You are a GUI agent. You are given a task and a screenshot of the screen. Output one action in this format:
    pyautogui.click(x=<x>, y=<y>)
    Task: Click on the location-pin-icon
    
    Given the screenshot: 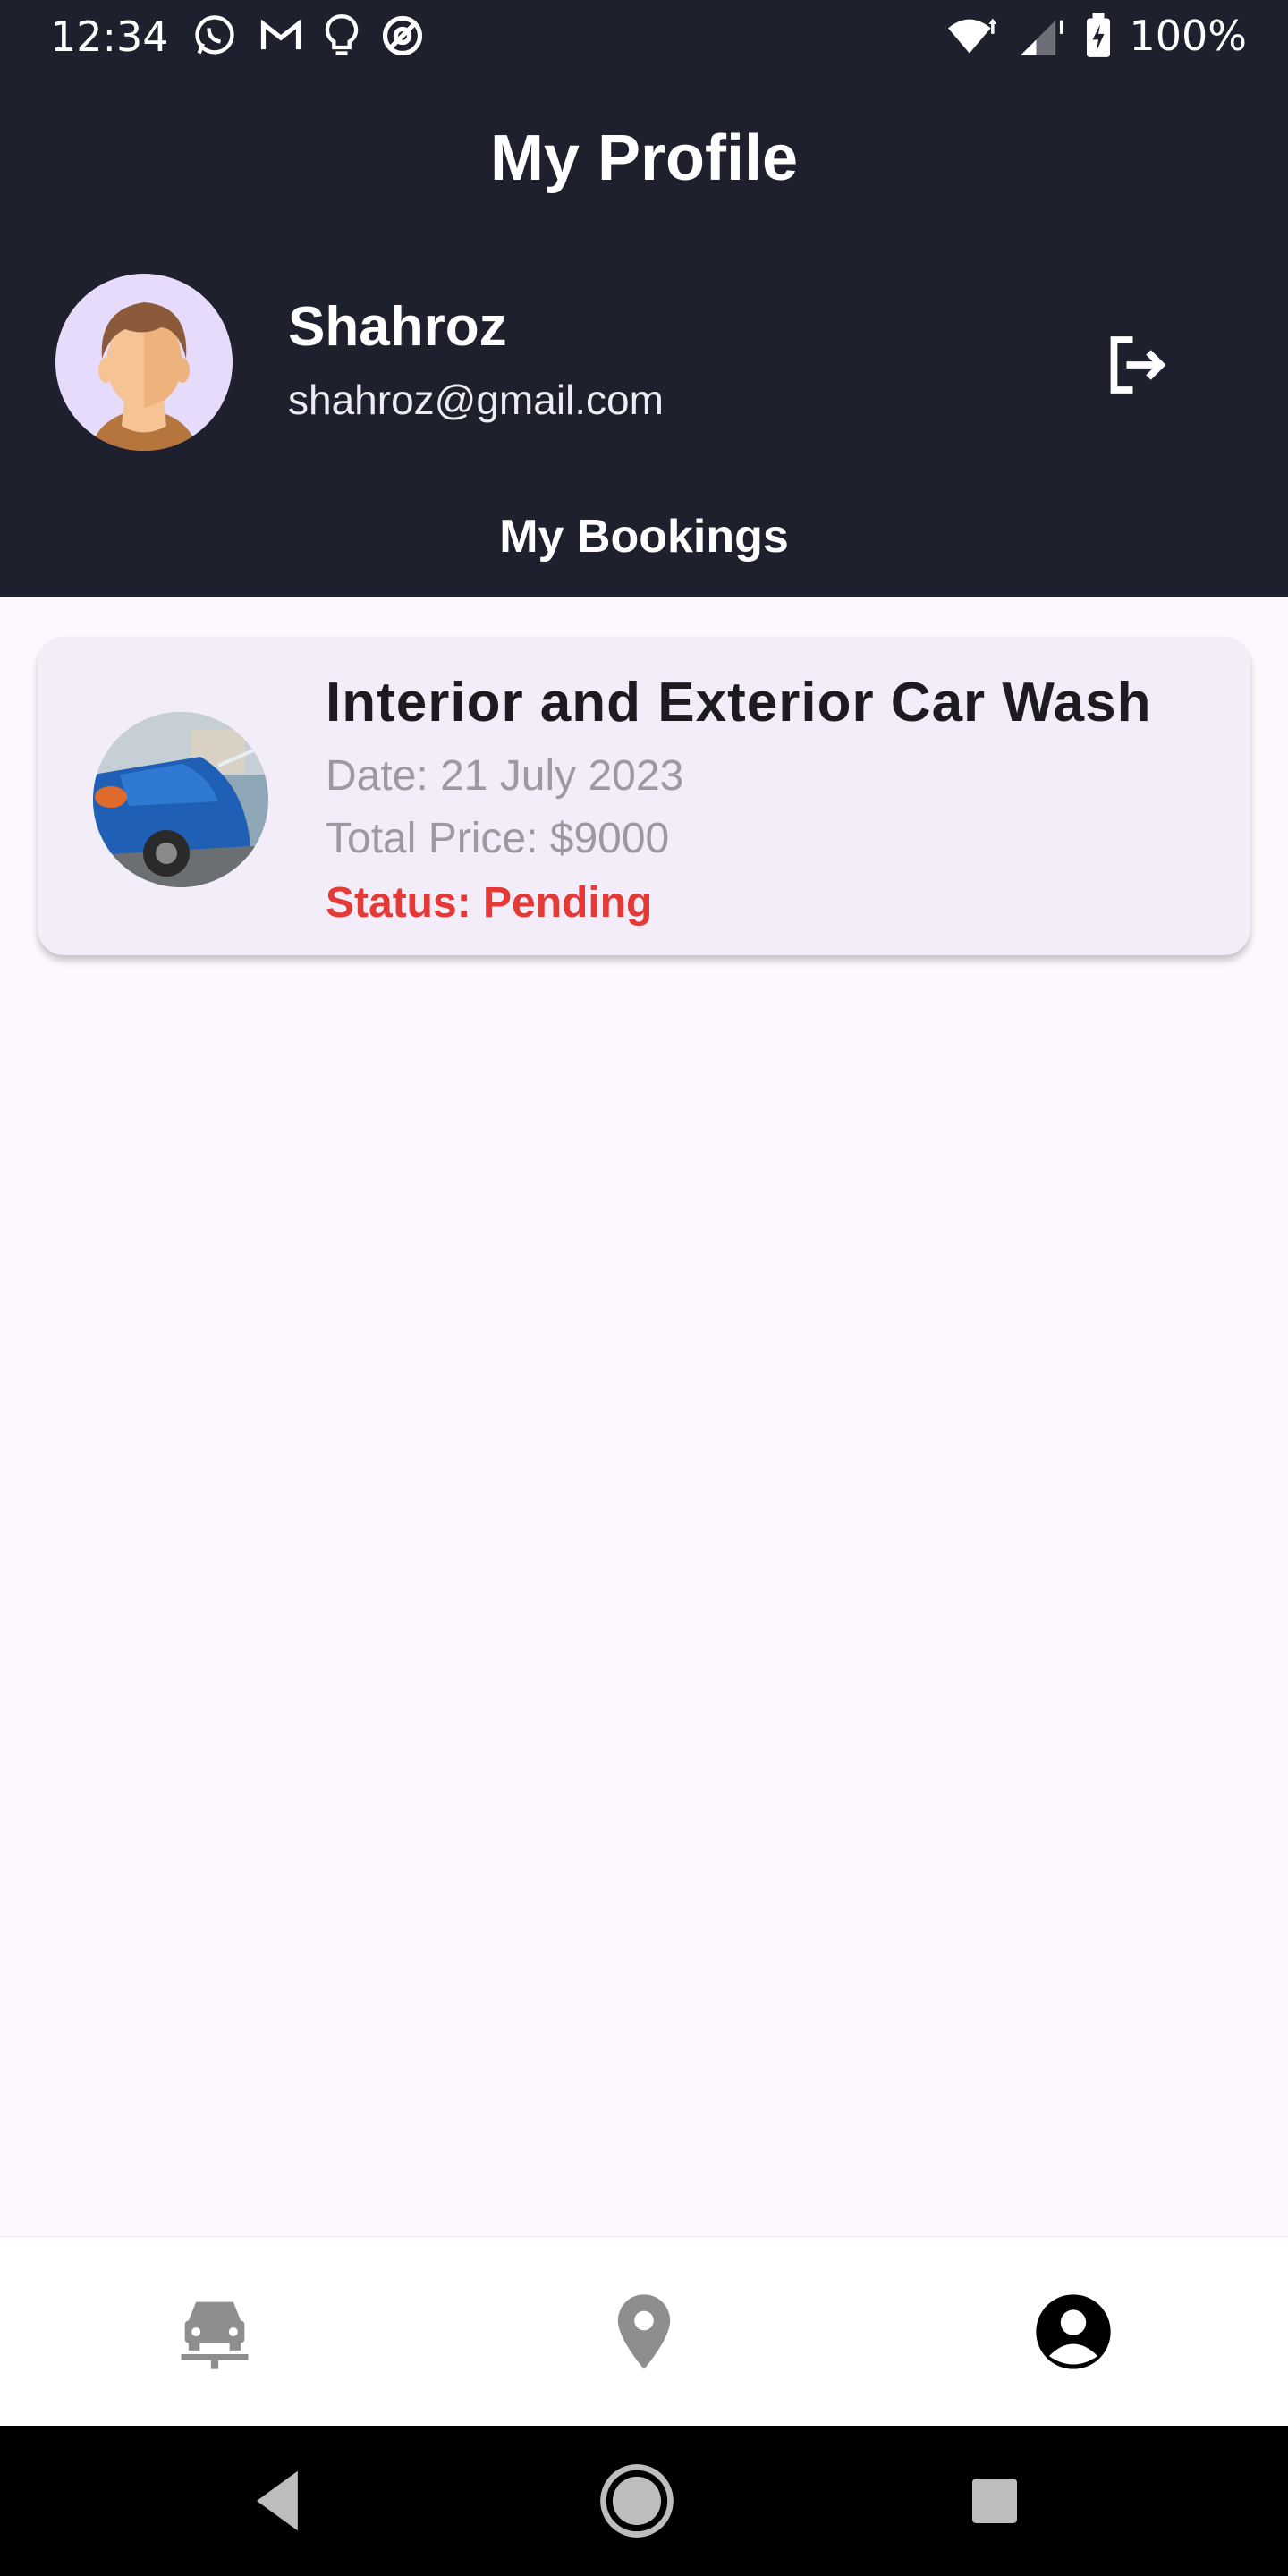 What is the action you would take?
    pyautogui.click(x=644, y=2331)
    